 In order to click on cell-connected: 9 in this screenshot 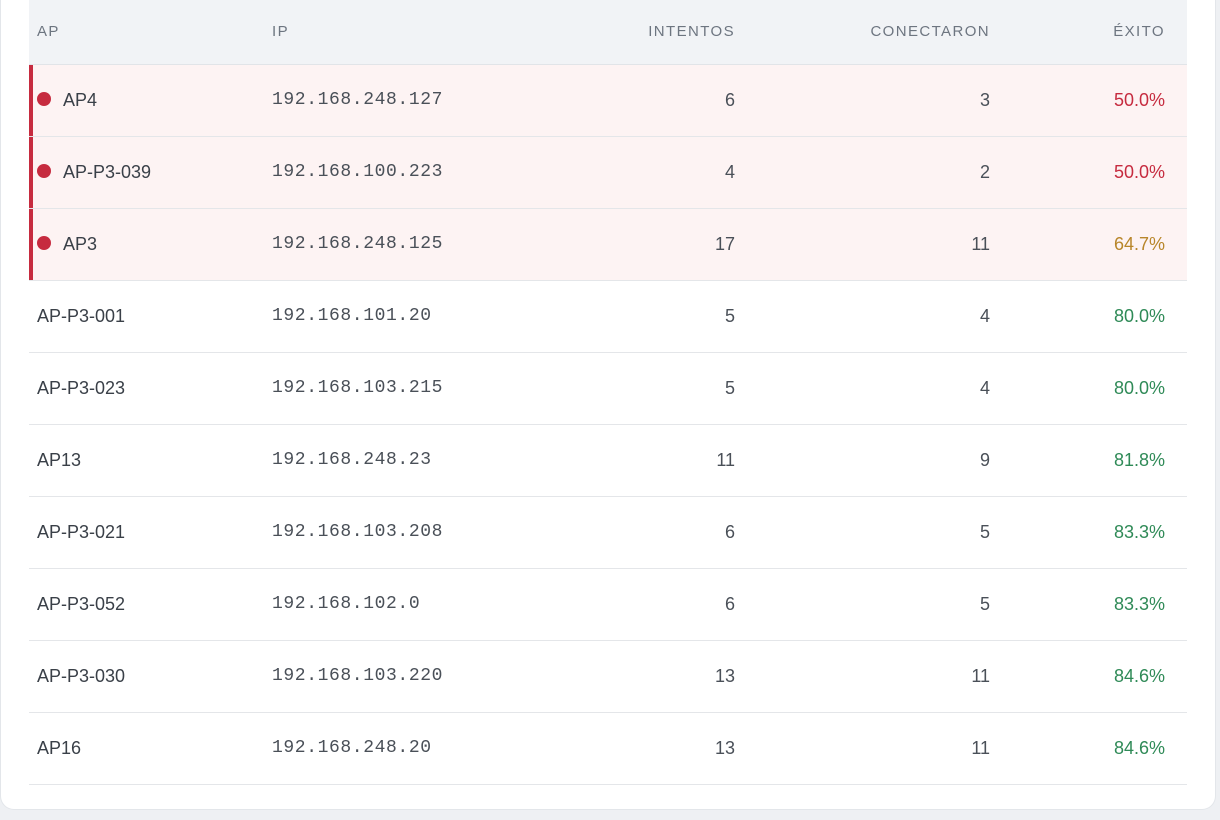, I will do `click(884, 460)`.